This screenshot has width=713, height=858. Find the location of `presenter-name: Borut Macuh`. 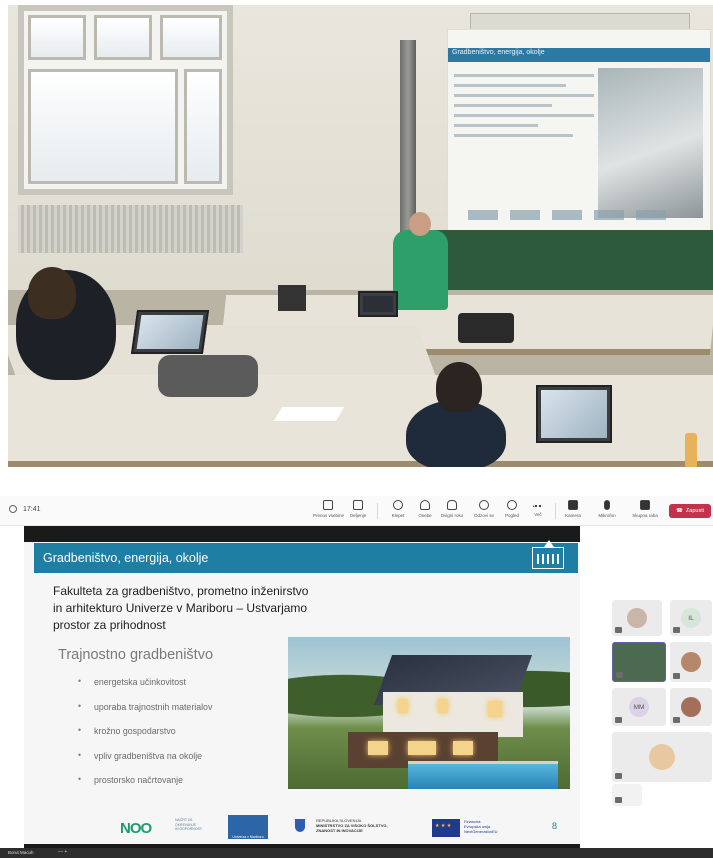

presenter-name: Borut Macuh is located at coordinates (21, 852).